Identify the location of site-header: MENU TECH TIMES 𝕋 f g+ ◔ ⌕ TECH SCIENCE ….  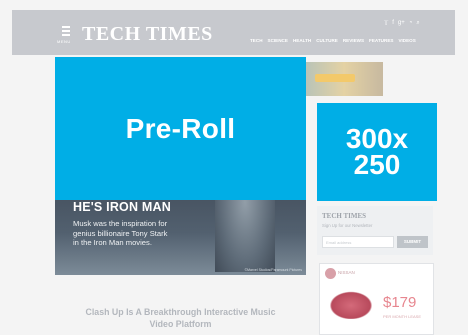
(233, 32).